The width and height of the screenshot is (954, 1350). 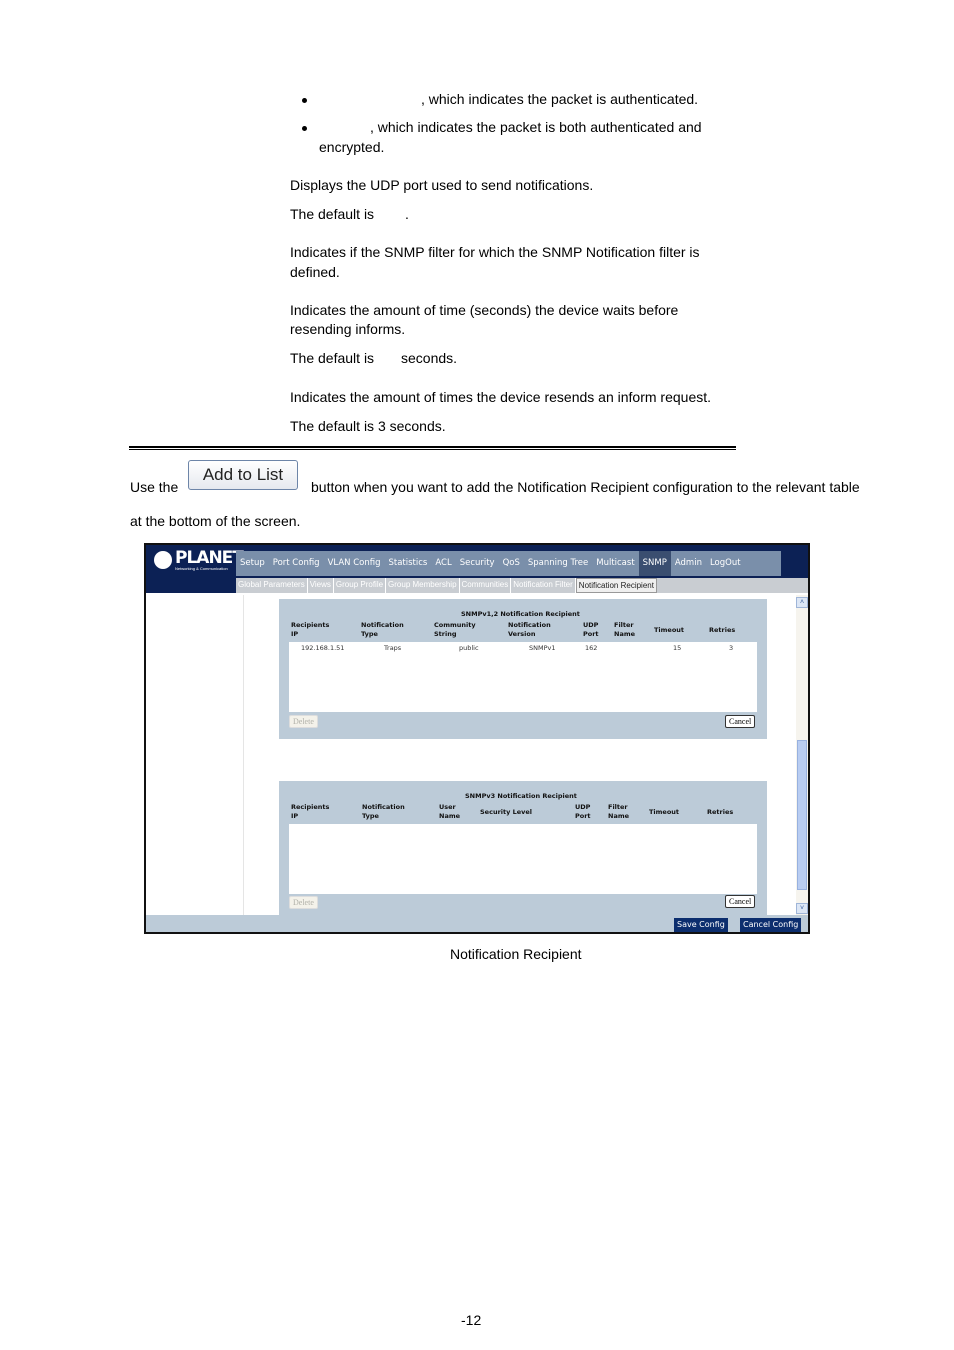 I want to click on subnav-tab-notification-filter: Notification Filter, so click(x=543, y=585).